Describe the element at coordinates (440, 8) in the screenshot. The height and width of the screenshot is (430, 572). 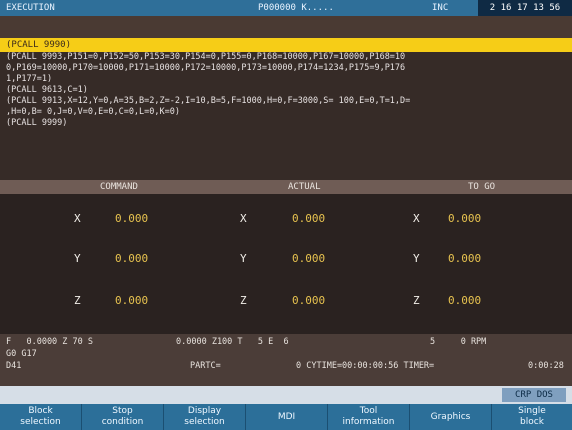
I see `unit-indicator: INC` at that location.